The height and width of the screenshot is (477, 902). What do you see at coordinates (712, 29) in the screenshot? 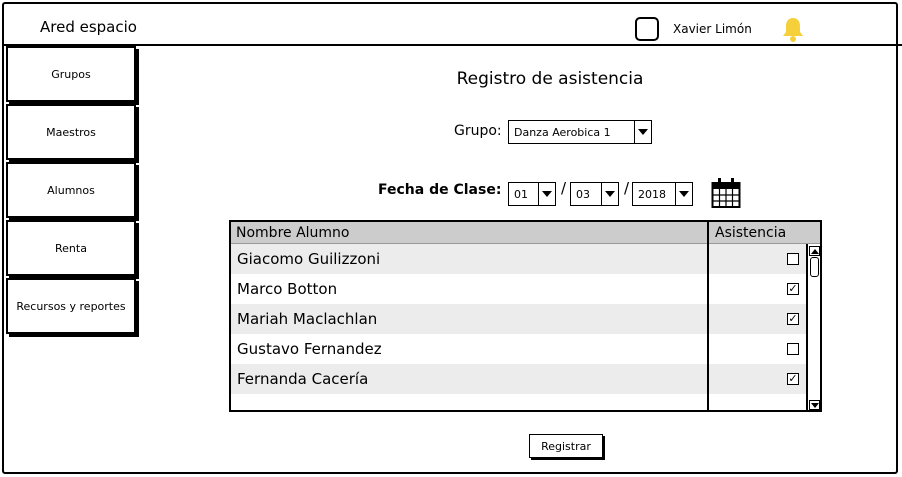
I see `user-name: Xavier Limón` at bounding box center [712, 29].